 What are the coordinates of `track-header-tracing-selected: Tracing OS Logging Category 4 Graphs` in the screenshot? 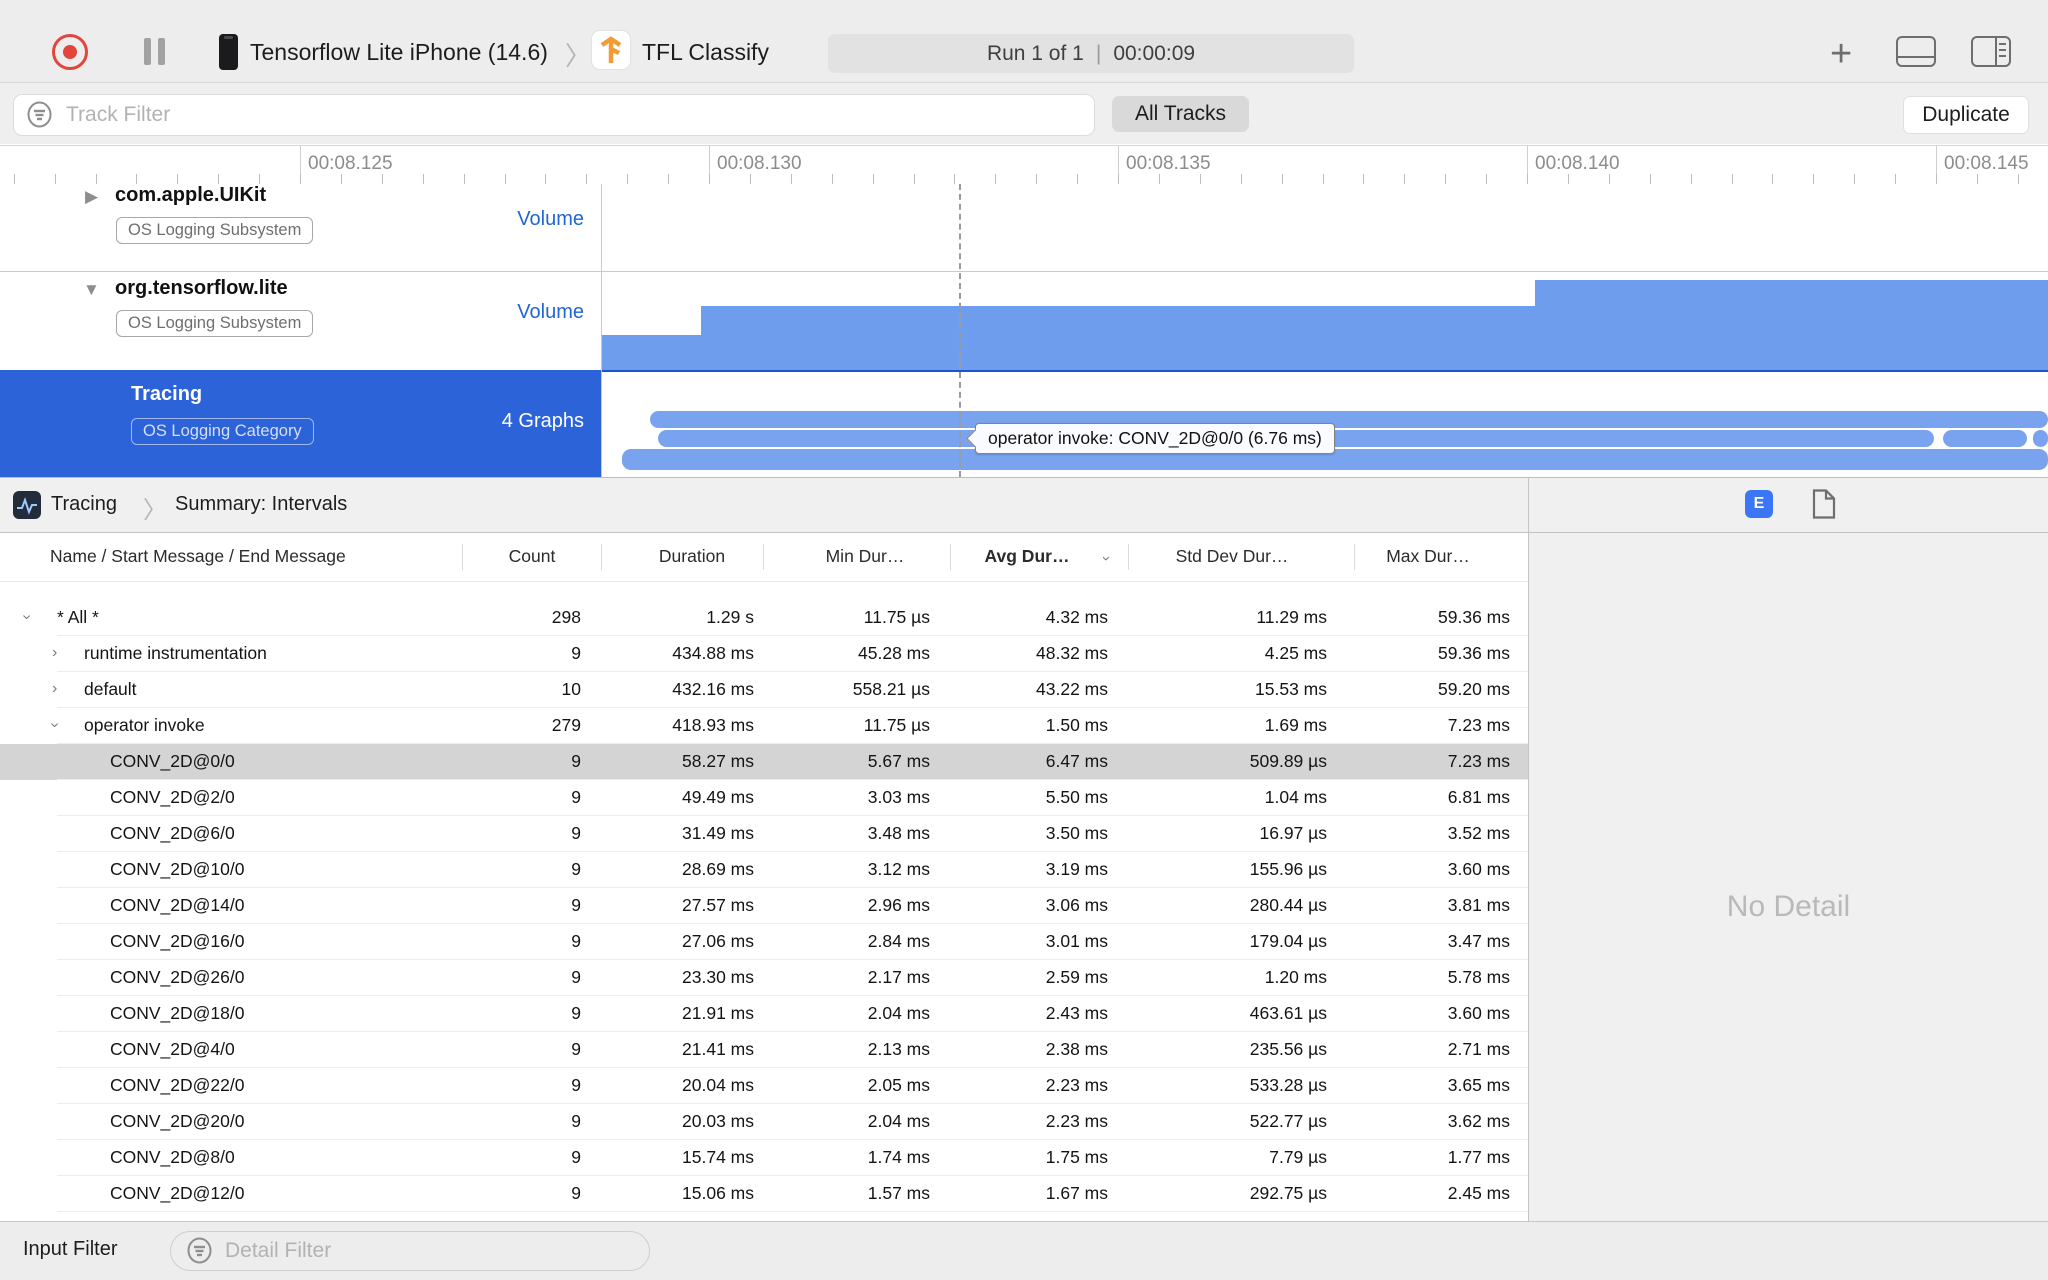 It's located at (300, 423).